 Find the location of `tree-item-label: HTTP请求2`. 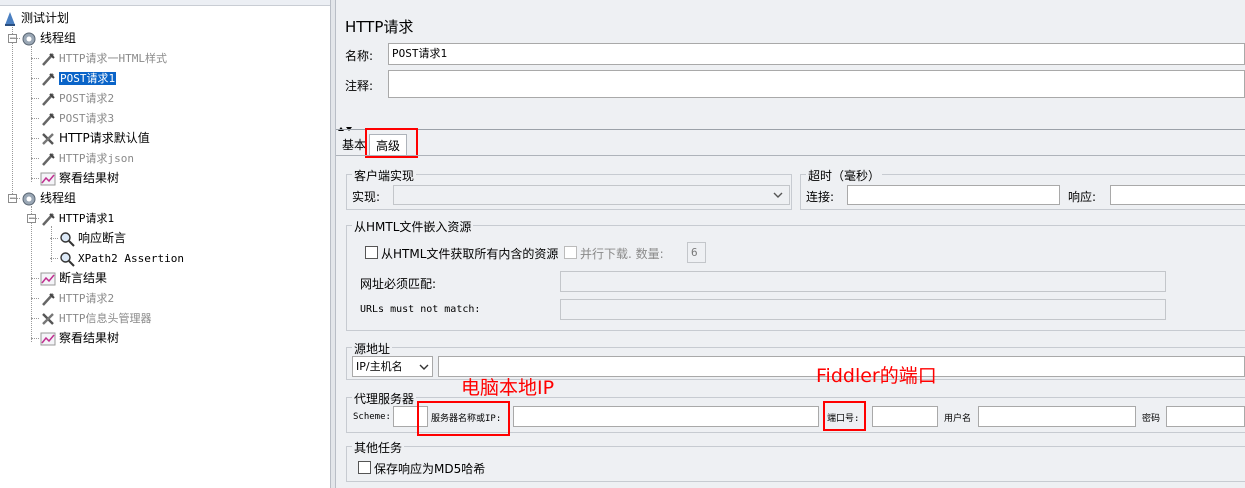

tree-item-label: HTTP请求2 is located at coordinates (87, 298).